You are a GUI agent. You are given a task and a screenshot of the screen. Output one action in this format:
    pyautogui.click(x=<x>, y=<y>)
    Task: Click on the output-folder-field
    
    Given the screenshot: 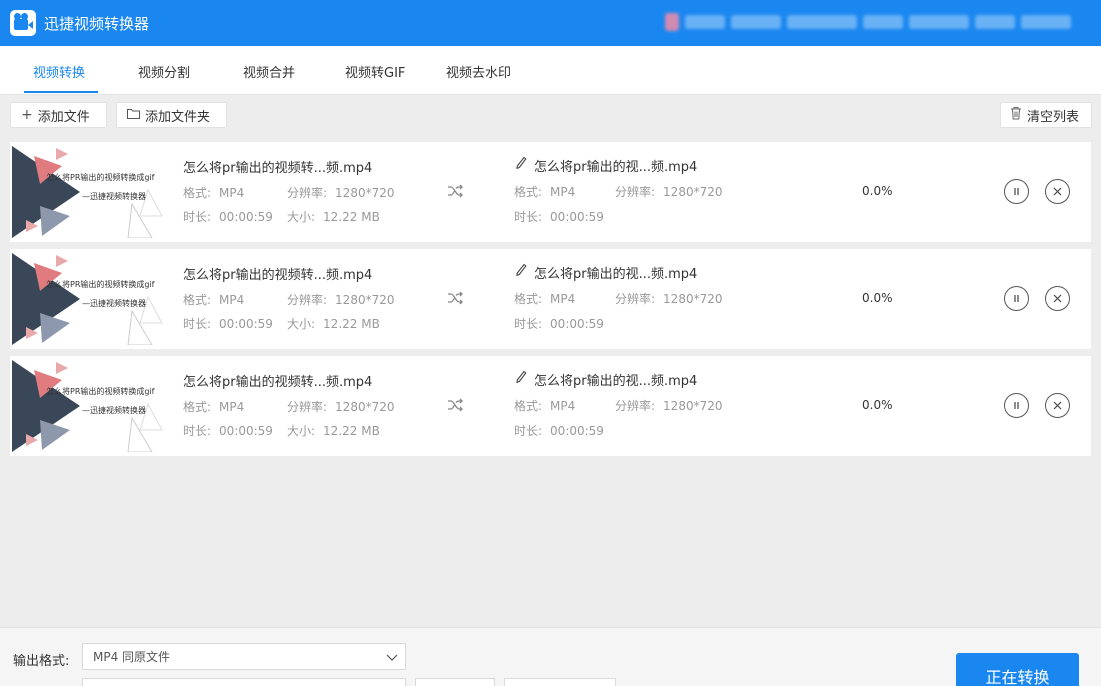 What is the action you would take?
    pyautogui.click(x=244, y=682)
    